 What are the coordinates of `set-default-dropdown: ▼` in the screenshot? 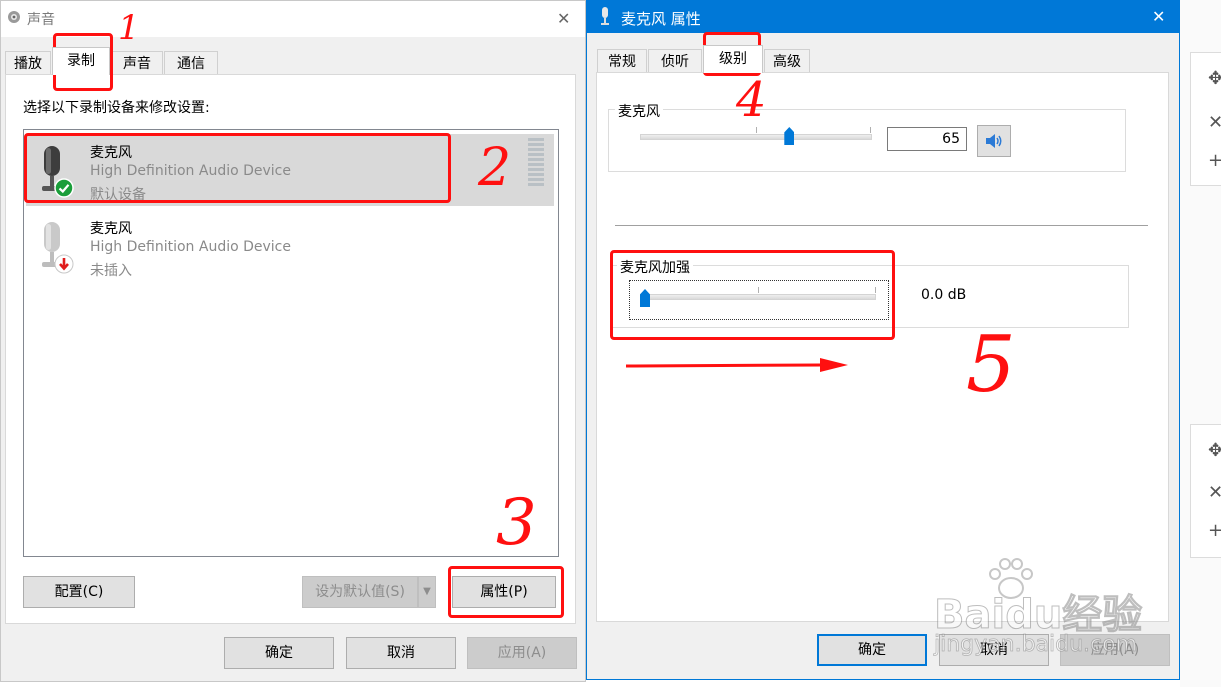 It's located at (427, 592).